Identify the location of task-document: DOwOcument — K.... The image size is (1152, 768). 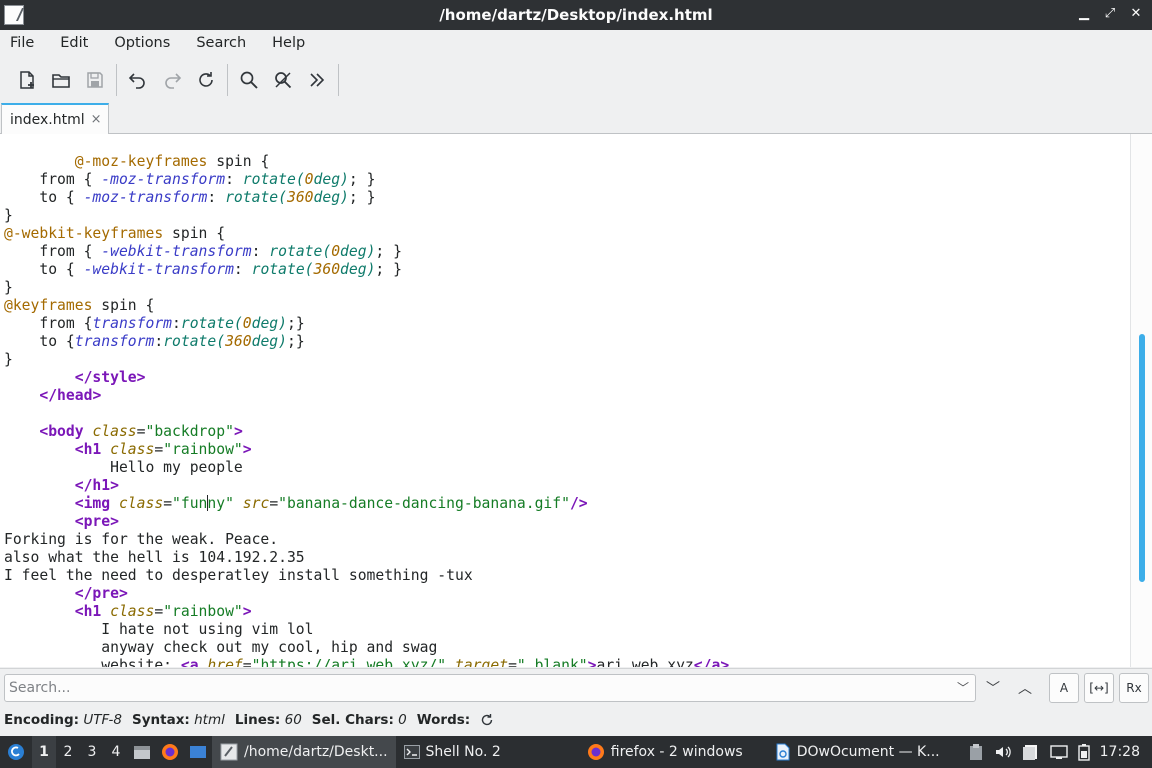
(857, 752).